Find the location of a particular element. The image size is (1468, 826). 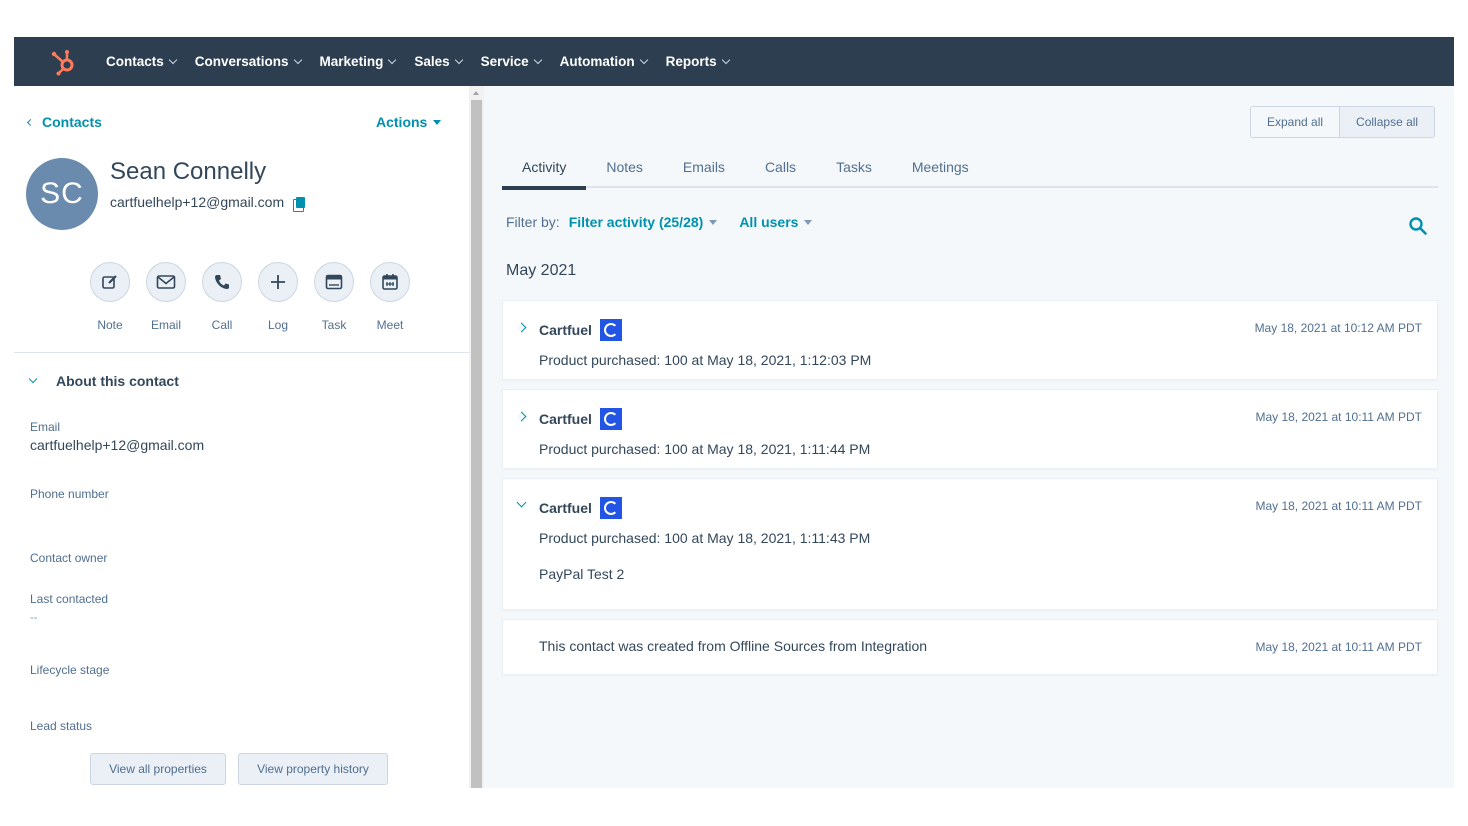

nav-item-sales: Sales is located at coordinates (438, 61).